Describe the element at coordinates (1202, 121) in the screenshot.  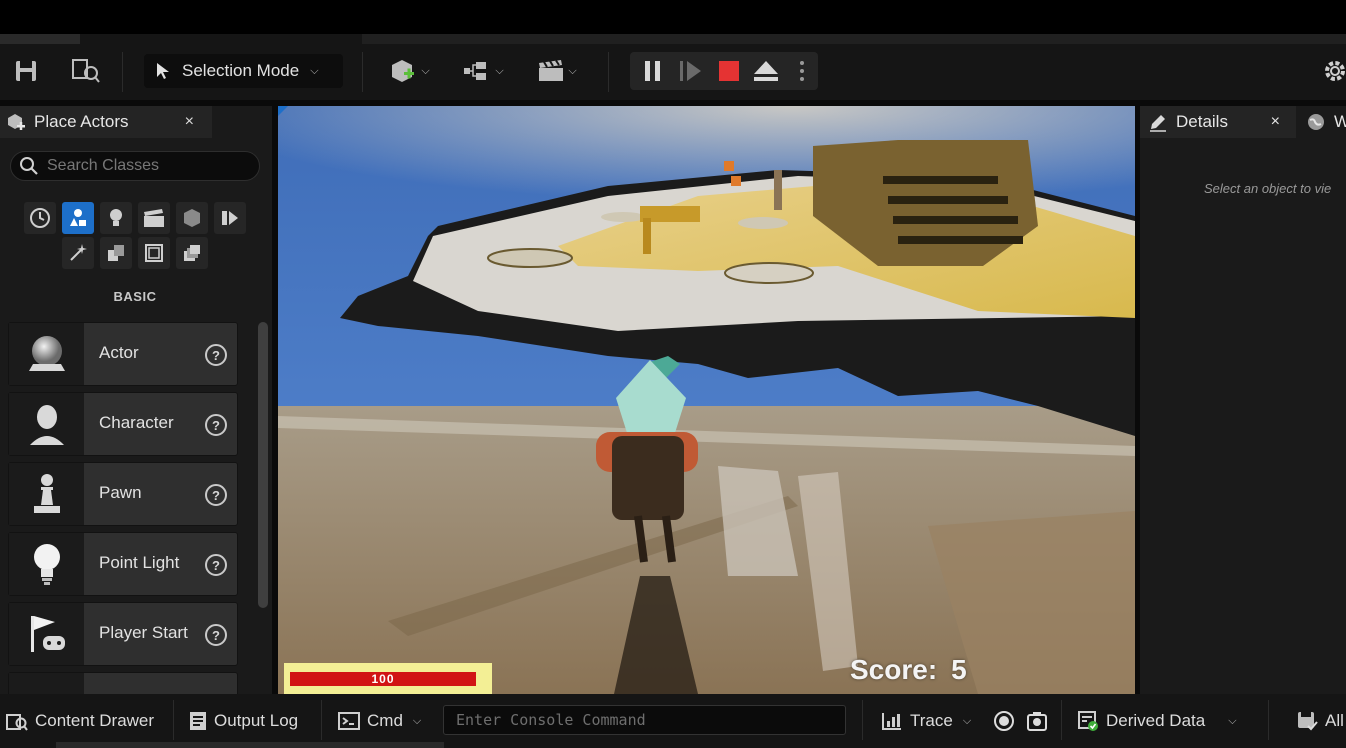
I see `details-title: Details` at that location.